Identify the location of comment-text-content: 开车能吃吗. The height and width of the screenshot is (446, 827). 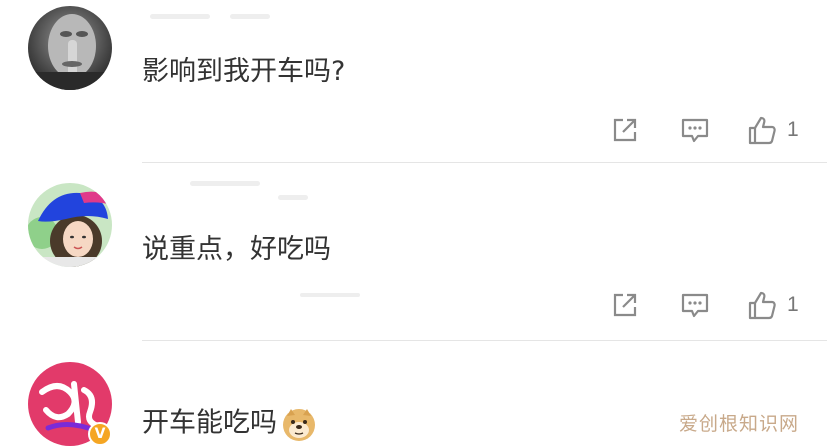
(209, 423).